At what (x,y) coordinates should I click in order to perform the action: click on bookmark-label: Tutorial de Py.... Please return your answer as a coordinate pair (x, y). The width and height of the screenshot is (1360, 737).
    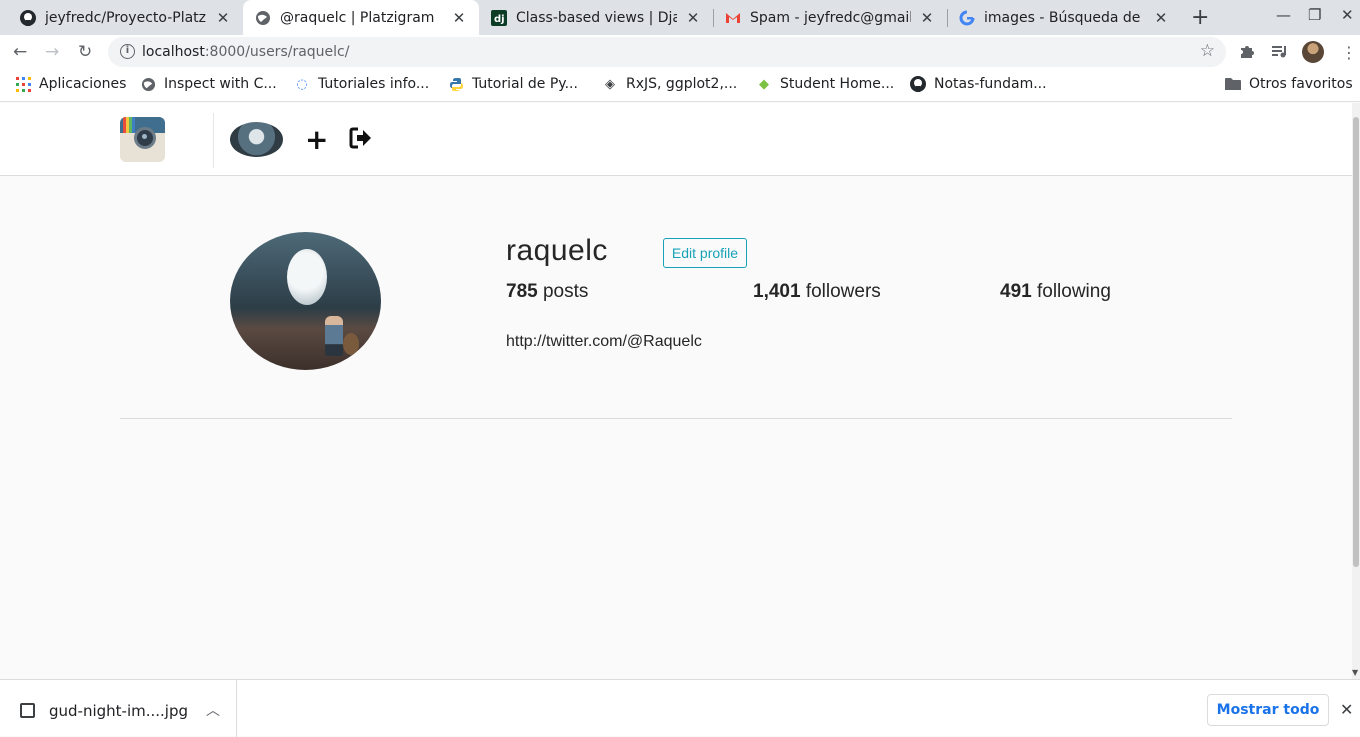
    Looking at the image, I should click on (525, 84).